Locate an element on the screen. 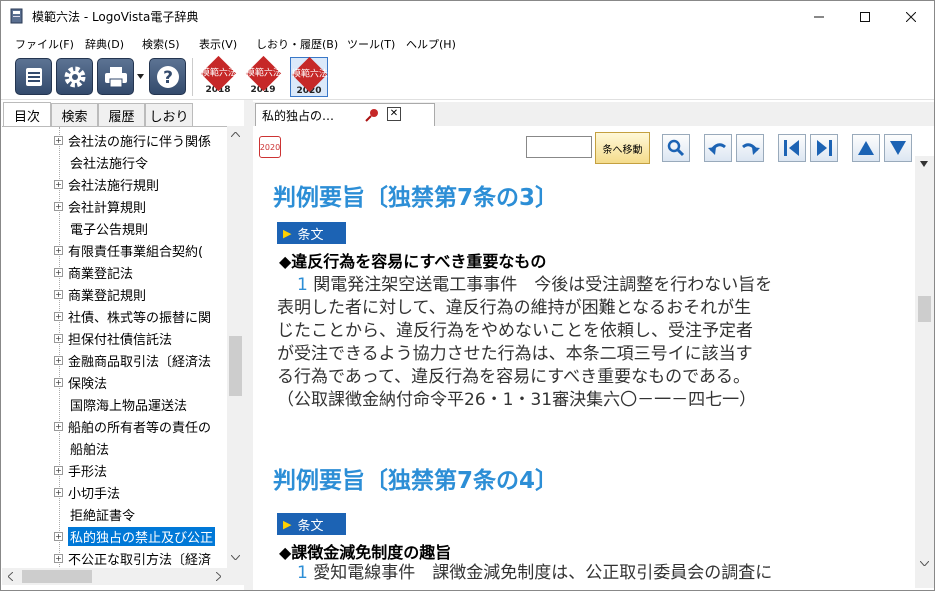  menu-dictionary: 辞典(D) is located at coordinates (104, 44).